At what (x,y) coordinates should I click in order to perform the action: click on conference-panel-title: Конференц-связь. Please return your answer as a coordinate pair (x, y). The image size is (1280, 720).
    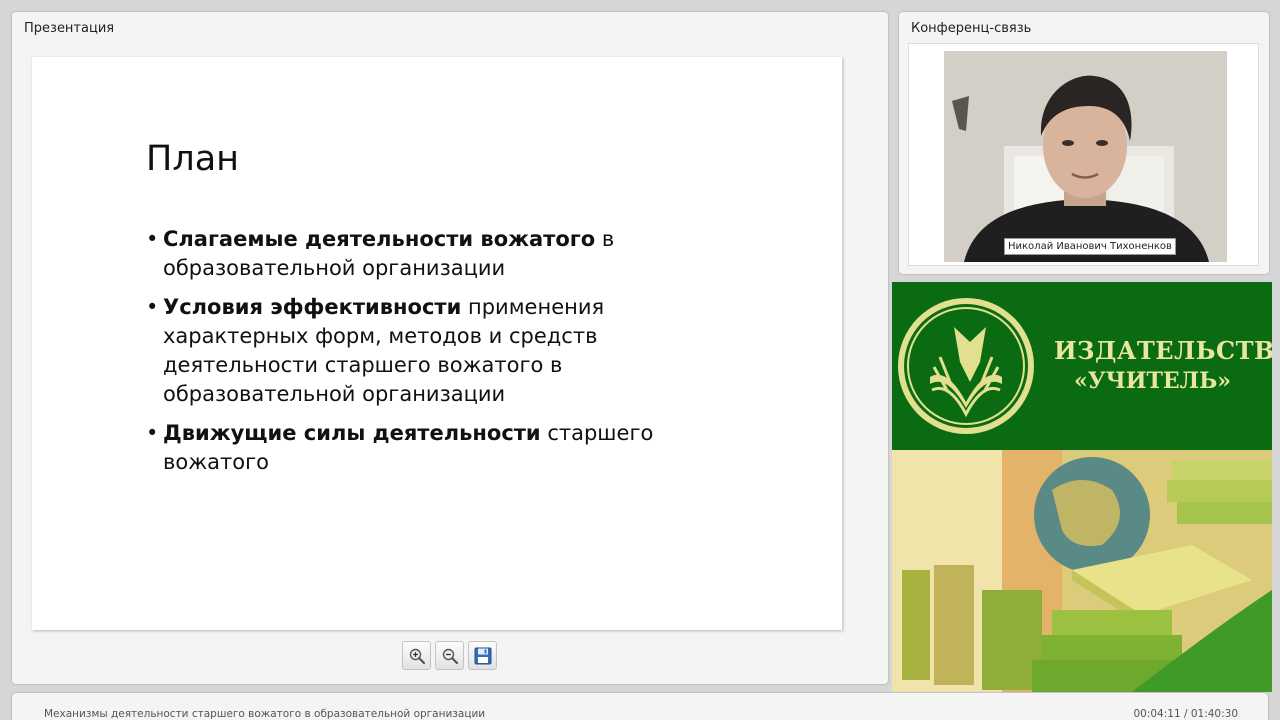
    Looking at the image, I should click on (971, 28).